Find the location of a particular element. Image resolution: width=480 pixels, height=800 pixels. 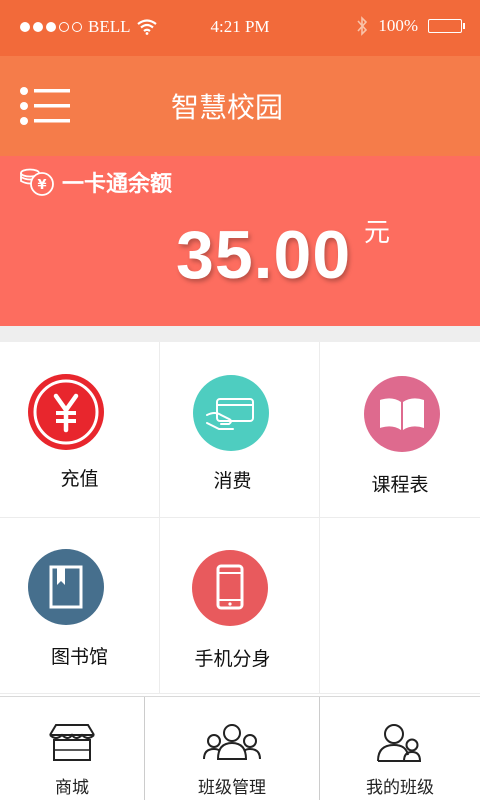

library-book-icon is located at coordinates (66, 587).